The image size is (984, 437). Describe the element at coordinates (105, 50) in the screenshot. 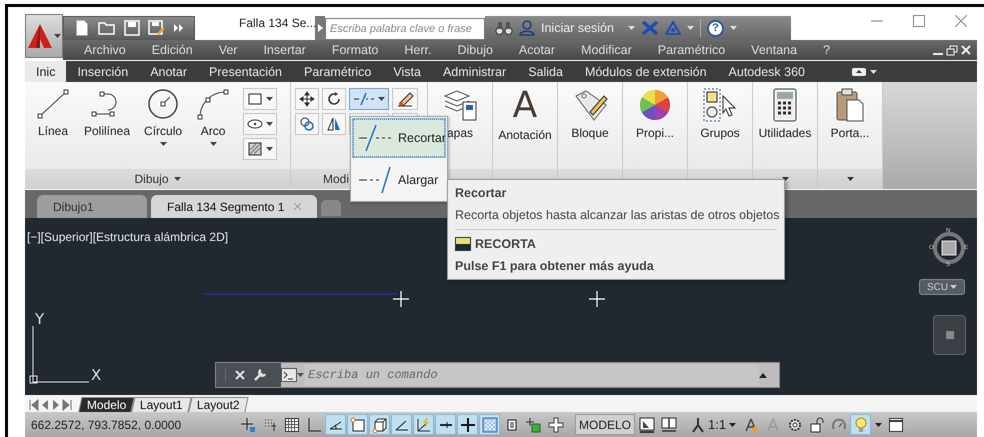

I see `menu-item: Archivo` at that location.